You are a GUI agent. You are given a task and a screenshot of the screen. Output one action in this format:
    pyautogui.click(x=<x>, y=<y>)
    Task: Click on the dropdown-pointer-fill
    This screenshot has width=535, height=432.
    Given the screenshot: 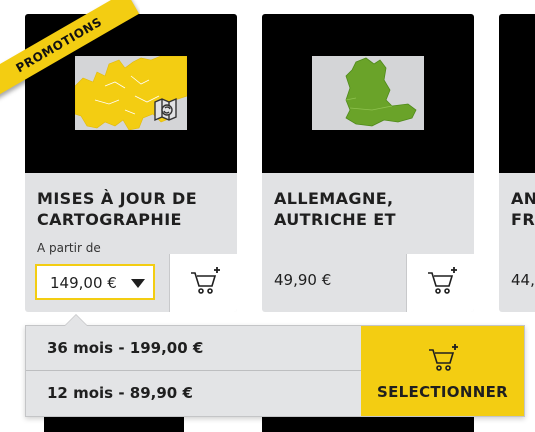 What is the action you would take?
    pyautogui.click(x=76, y=320)
    